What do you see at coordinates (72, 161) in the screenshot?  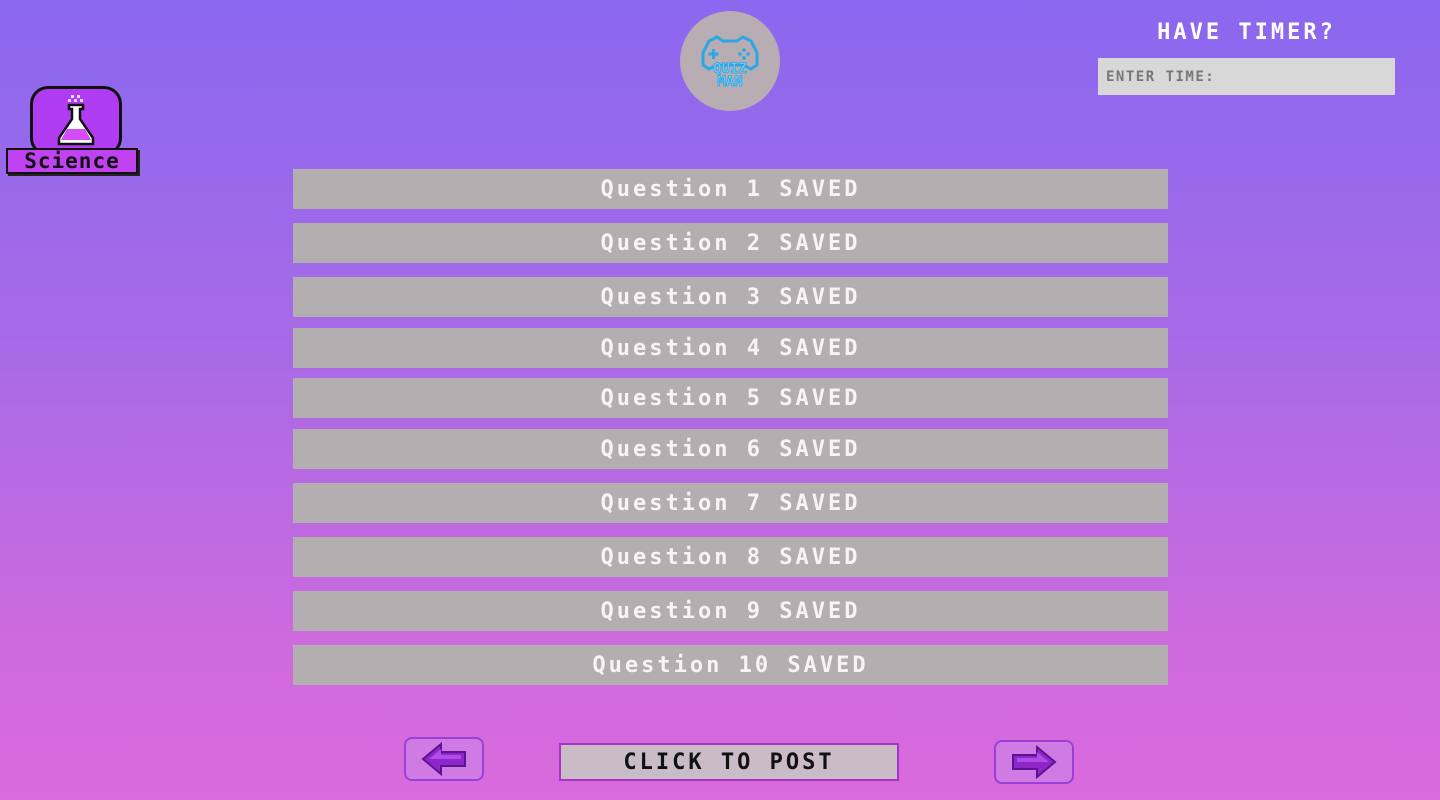 I see `category-label: Science` at bounding box center [72, 161].